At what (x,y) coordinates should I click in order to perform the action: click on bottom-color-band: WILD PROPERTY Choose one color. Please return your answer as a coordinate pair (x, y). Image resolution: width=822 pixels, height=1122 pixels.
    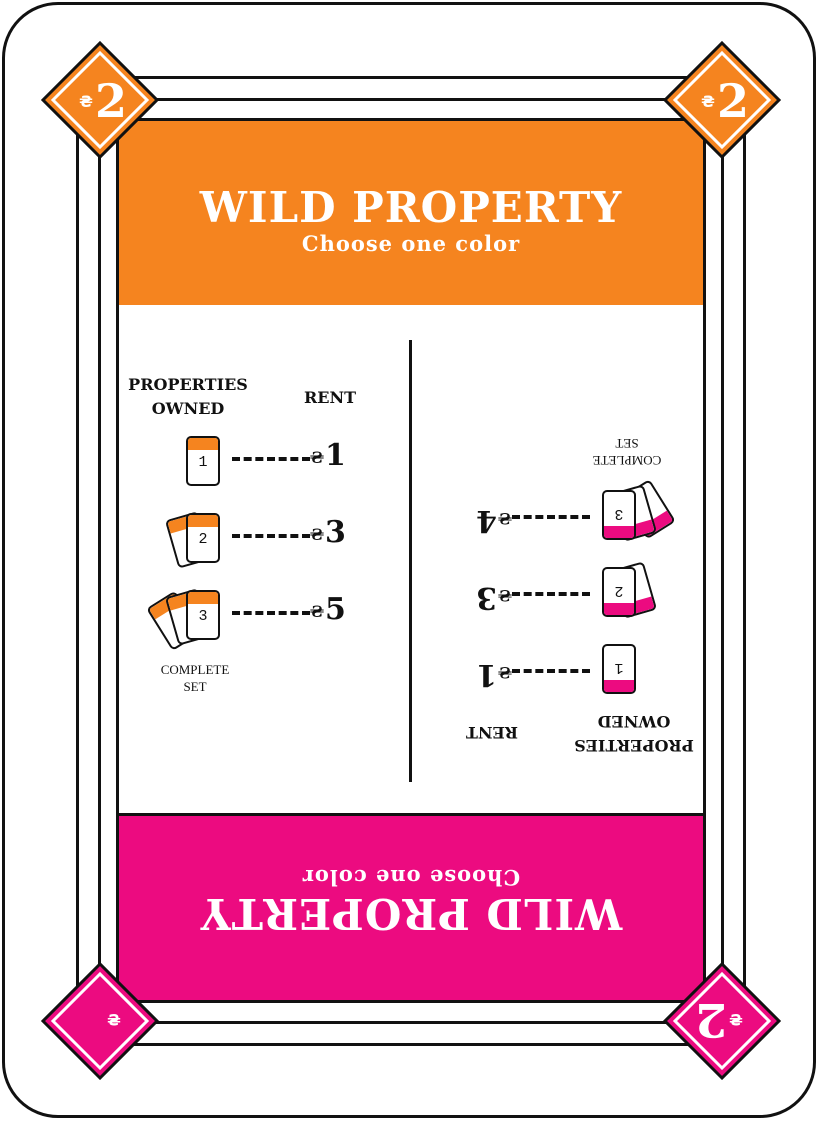
    Looking at the image, I should click on (411, 908).